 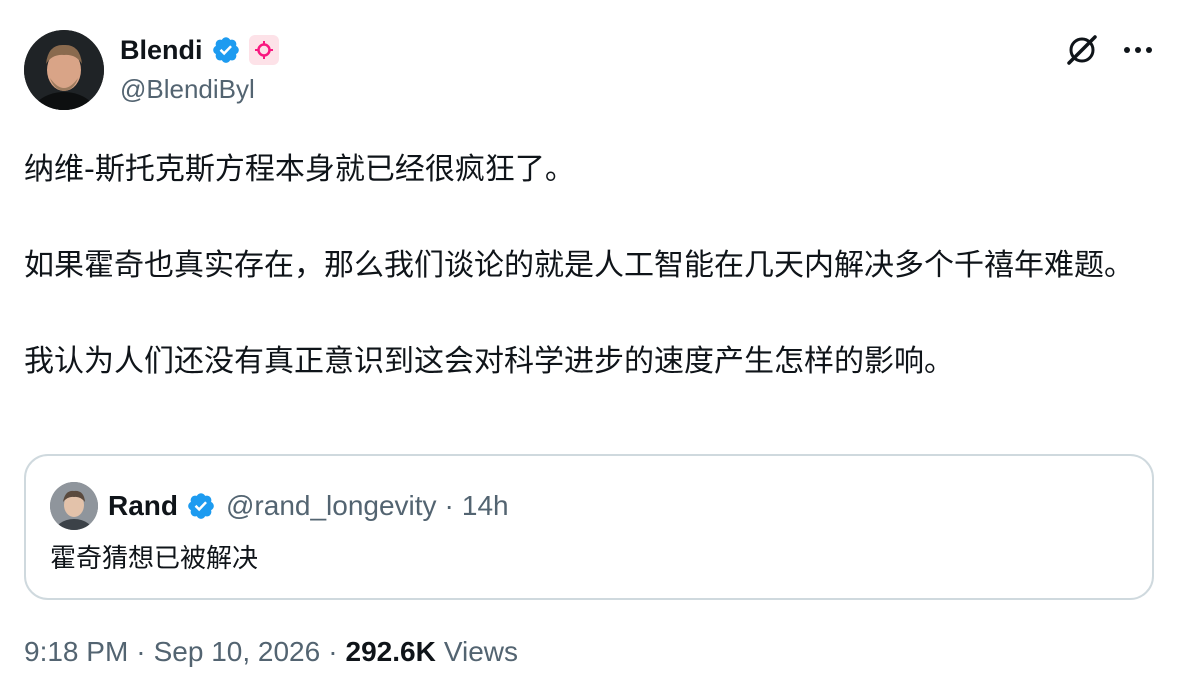 I want to click on author-name-row: Blendi, so click(x=199, y=50).